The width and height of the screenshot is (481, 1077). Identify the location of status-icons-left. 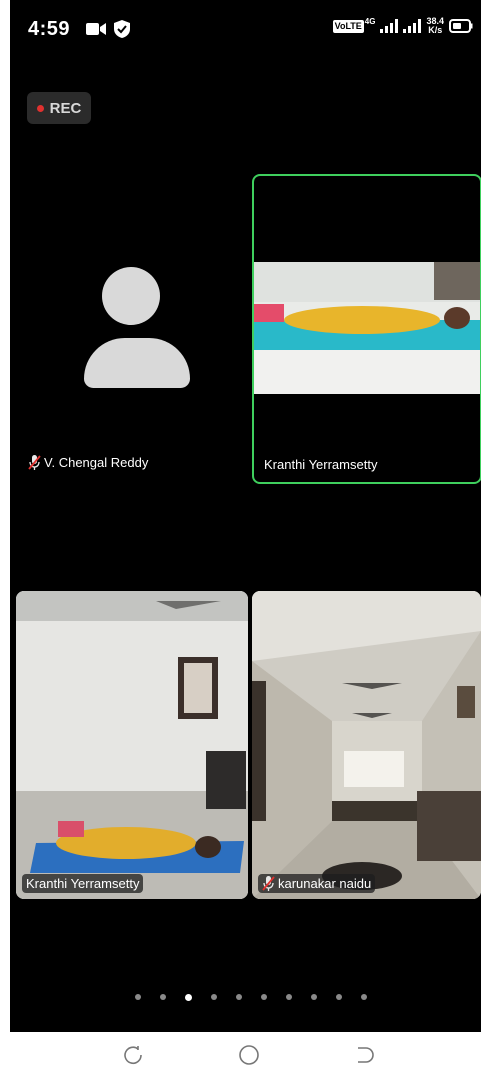
(108, 29).